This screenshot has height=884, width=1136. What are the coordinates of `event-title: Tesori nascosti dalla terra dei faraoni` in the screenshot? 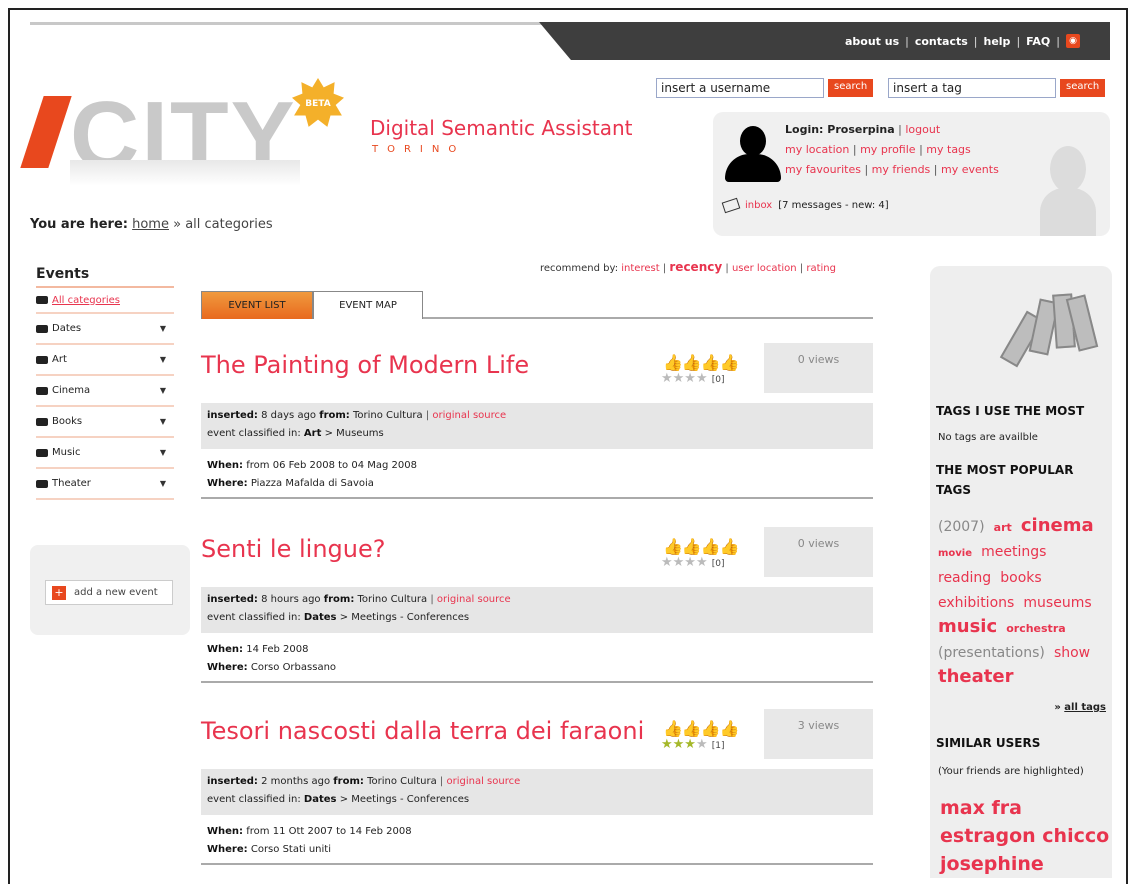 It's located at (422, 731).